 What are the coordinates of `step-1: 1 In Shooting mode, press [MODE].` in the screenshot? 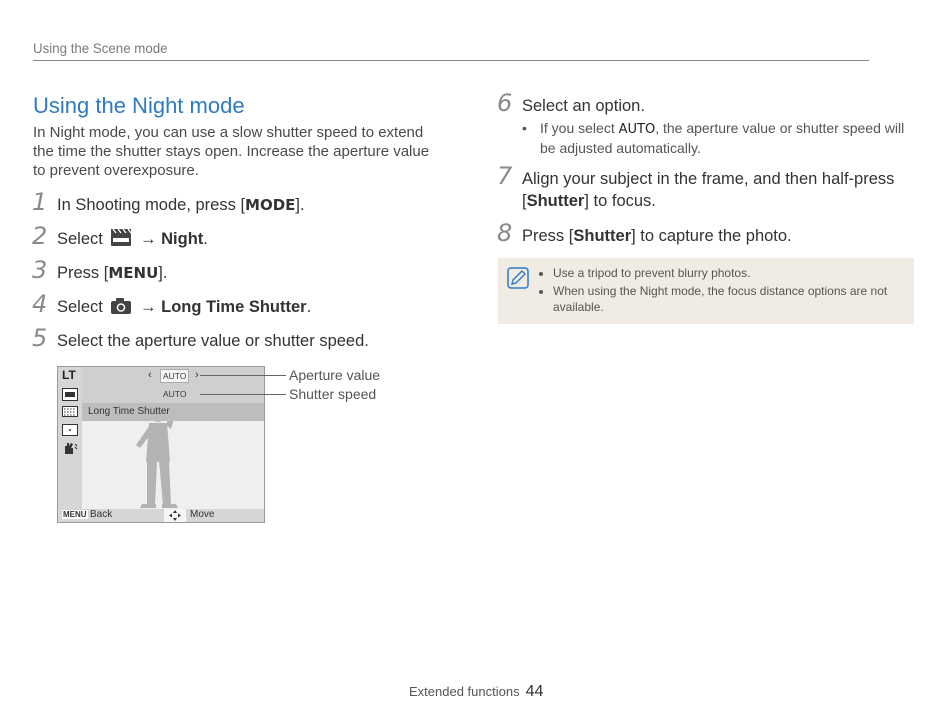 It's located at (168, 203).